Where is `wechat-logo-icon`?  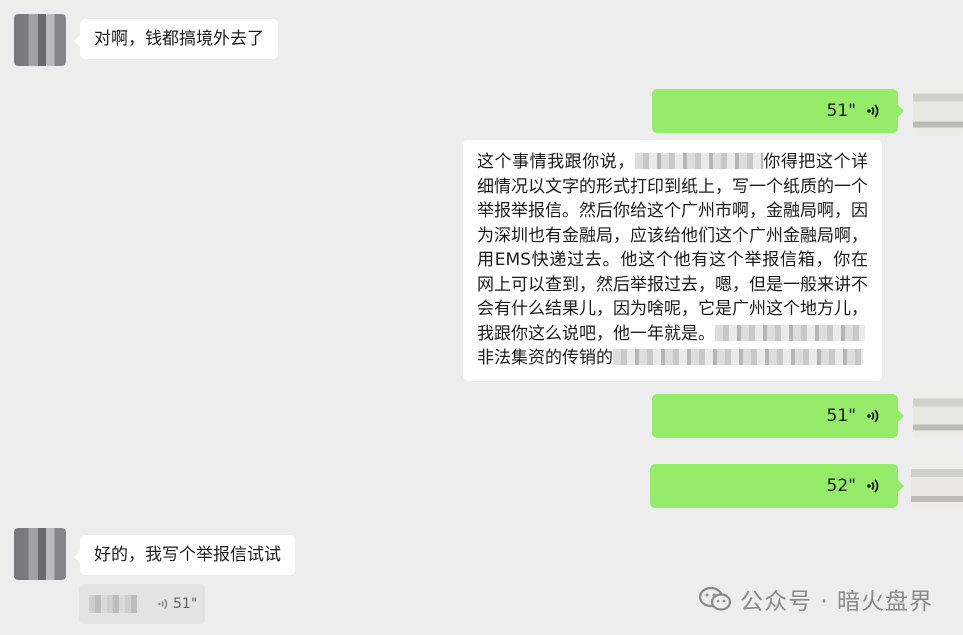 wechat-logo-icon is located at coordinates (715, 598).